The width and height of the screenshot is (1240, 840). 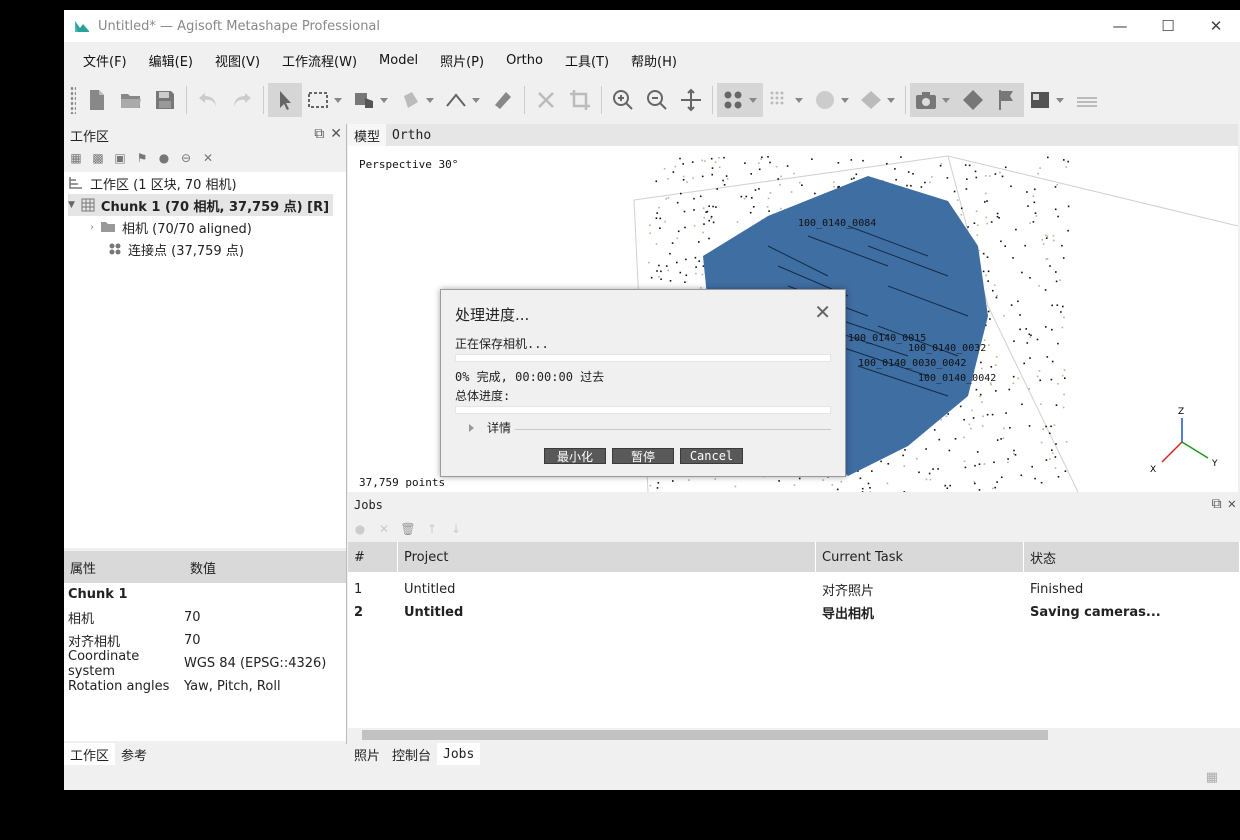 What do you see at coordinates (131, 100) in the screenshot?
I see `open-button` at bounding box center [131, 100].